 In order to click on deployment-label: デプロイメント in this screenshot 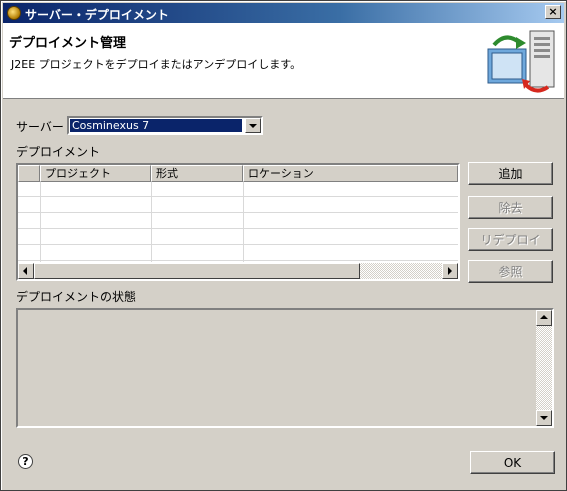, I will do `click(58, 152)`.